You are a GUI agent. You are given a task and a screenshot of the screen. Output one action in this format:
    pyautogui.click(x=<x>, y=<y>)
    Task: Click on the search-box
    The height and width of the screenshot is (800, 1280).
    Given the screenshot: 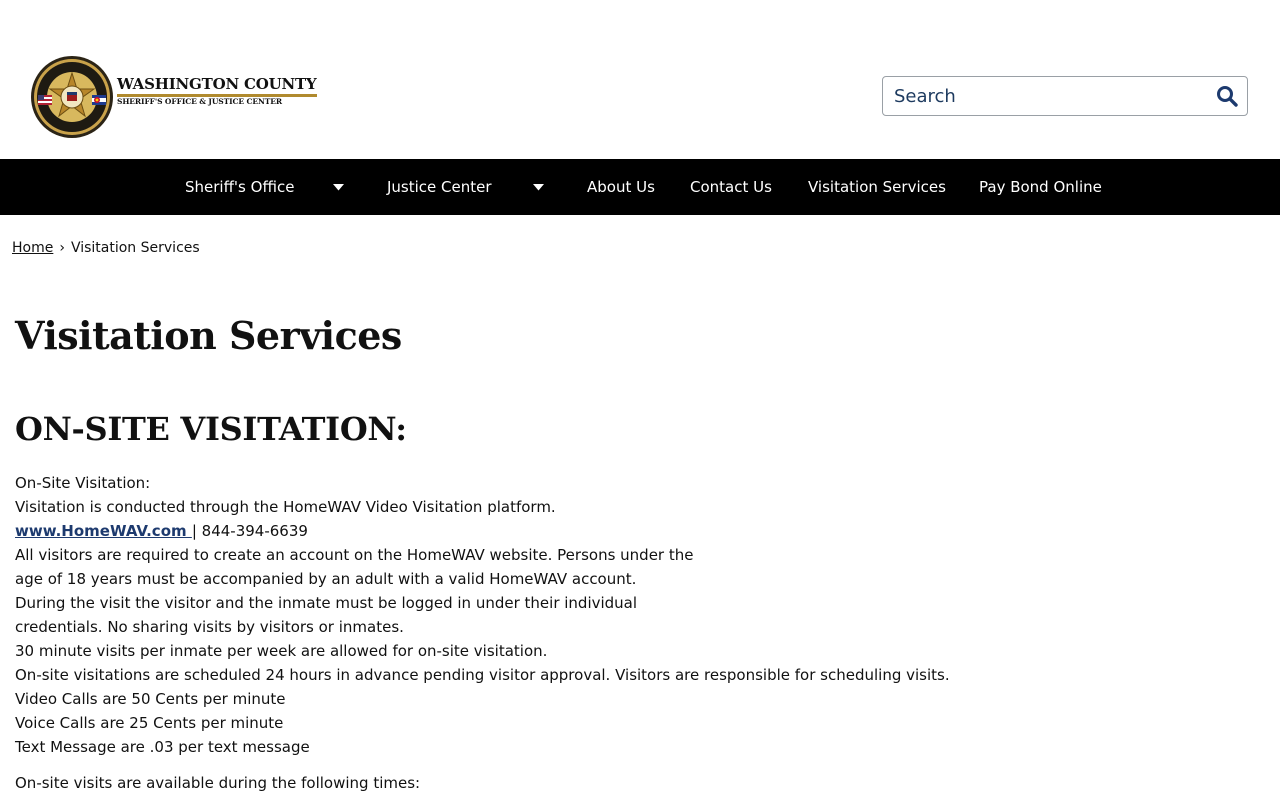 What is the action you would take?
    pyautogui.click(x=1065, y=96)
    